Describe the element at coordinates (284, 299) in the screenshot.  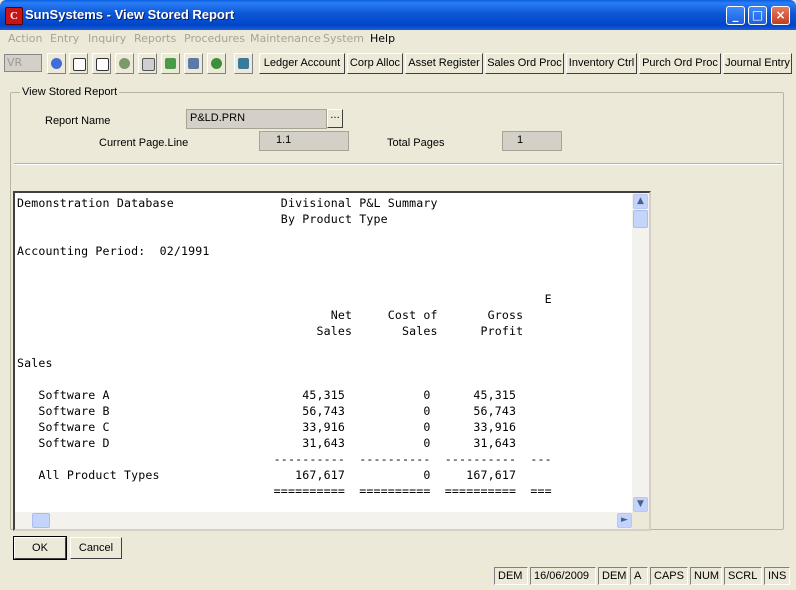
I see `report-line: E` at that location.